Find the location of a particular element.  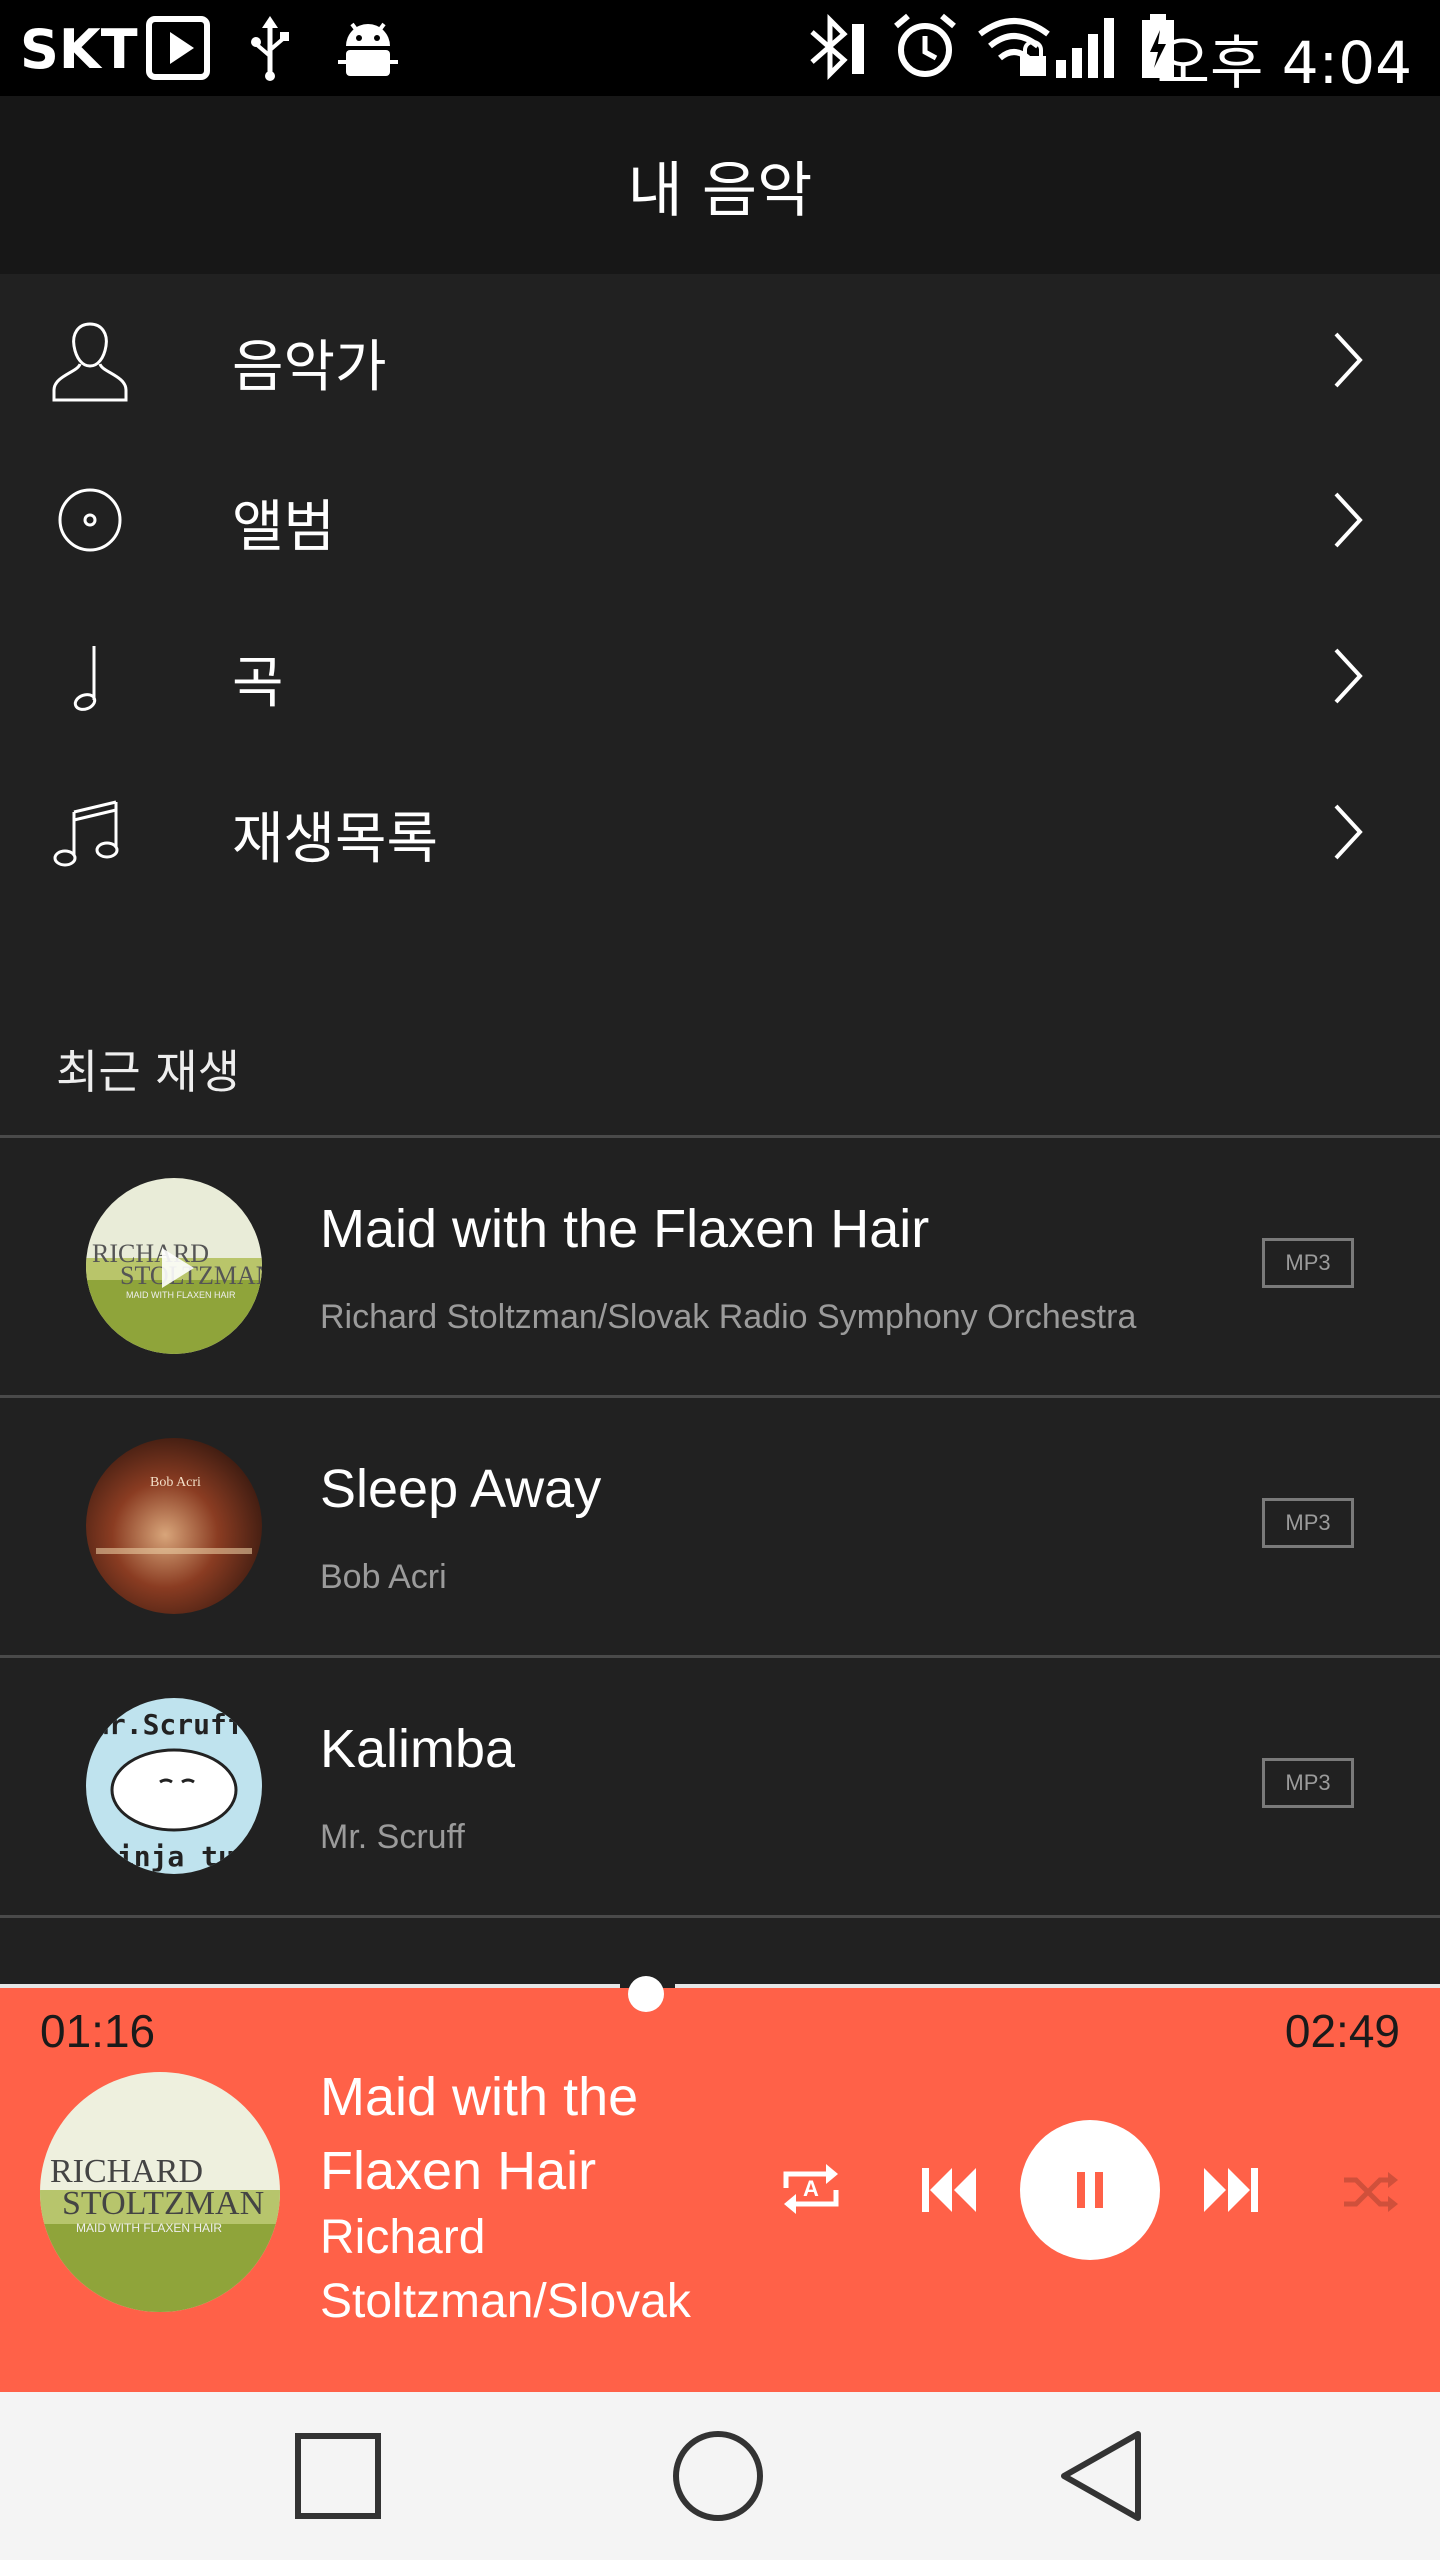

system-nav-bar is located at coordinates (720, 2476).